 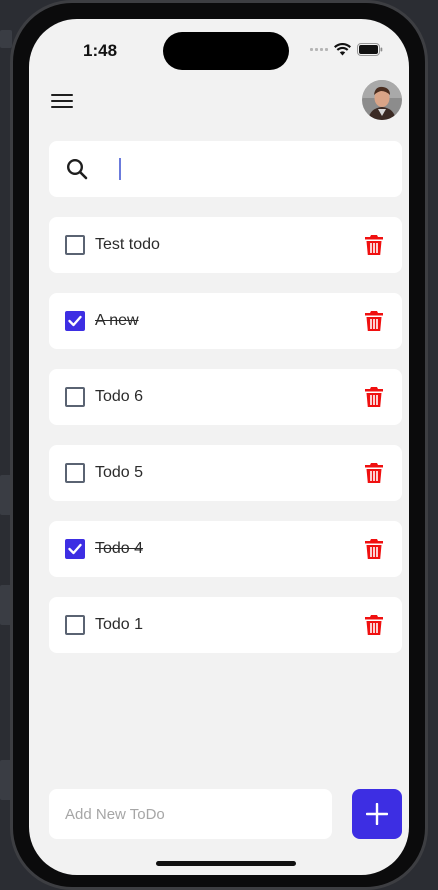 I want to click on search-icon, so click(x=77, y=169).